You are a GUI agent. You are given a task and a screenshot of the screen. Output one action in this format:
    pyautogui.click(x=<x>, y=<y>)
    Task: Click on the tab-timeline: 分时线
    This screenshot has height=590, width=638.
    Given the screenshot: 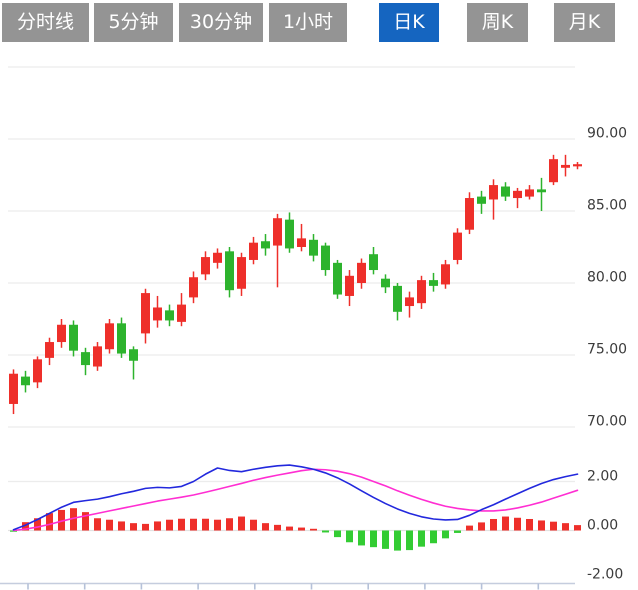 What is the action you would take?
    pyautogui.click(x=45, y=22)
    